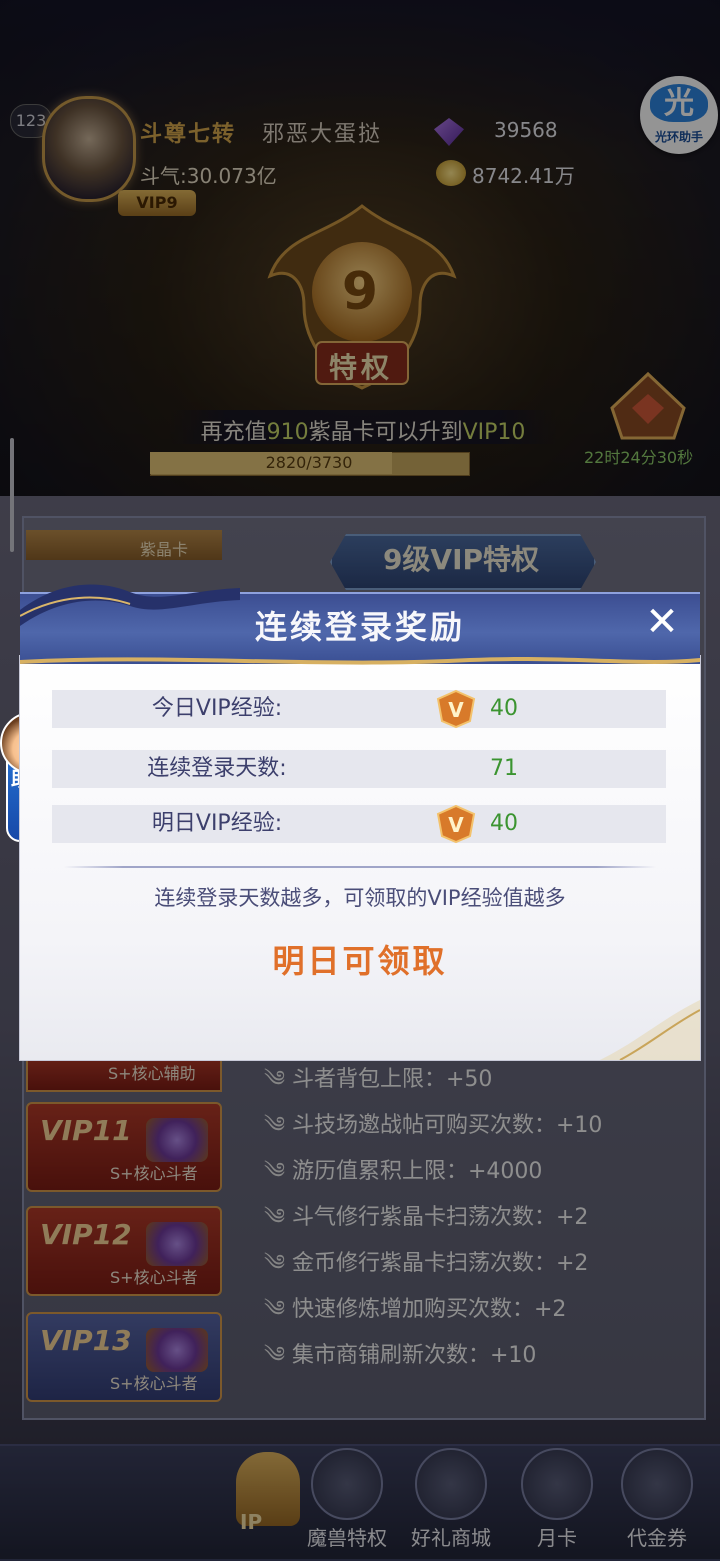 This screenshot has height=1561, width=720. I want to click on perk-item: ༄ 斗气修行紫晶卡扫荡次数：+2, so click(426, 1211).